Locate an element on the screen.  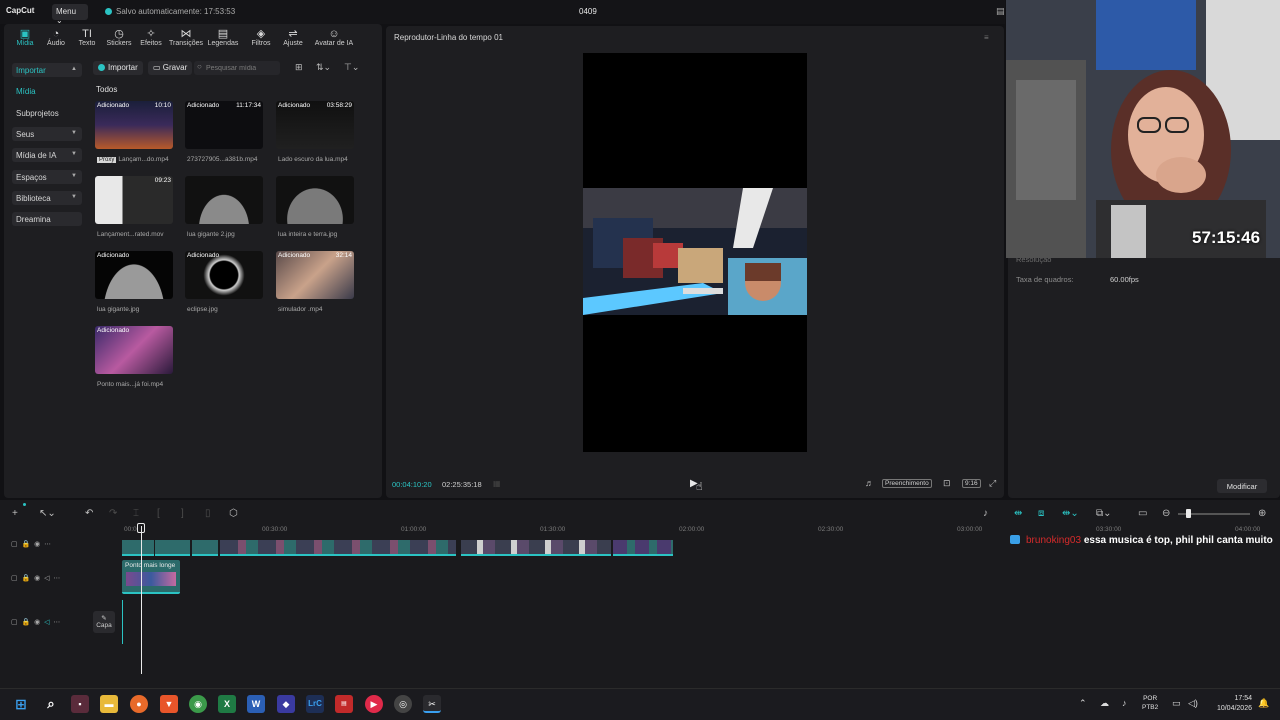
magnet-icon: ⧈ is located at coordinates (1041, 513).